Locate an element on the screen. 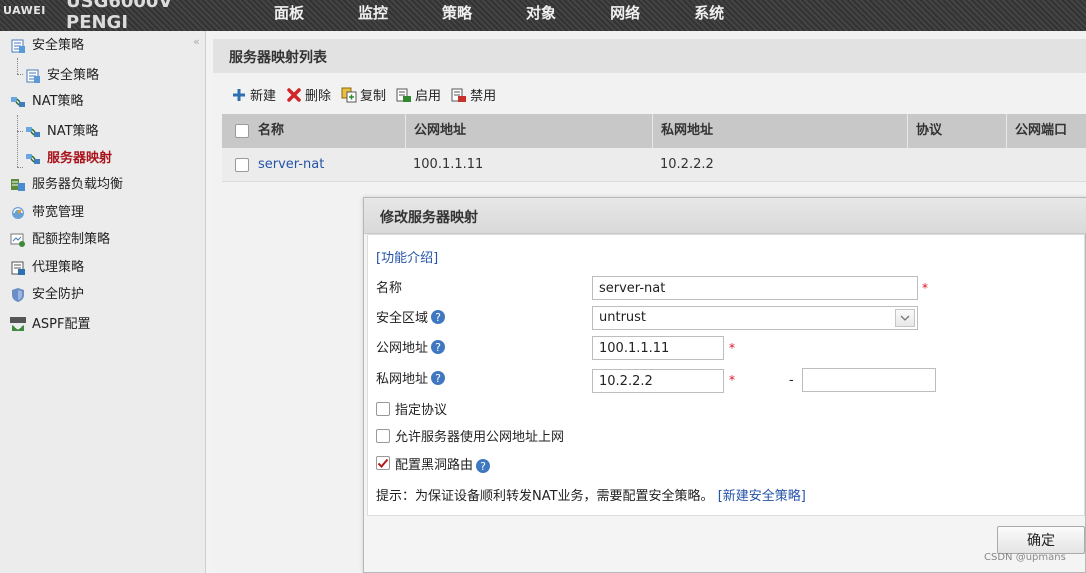  enable-button: 启用 is located at coordinates (418, 94).